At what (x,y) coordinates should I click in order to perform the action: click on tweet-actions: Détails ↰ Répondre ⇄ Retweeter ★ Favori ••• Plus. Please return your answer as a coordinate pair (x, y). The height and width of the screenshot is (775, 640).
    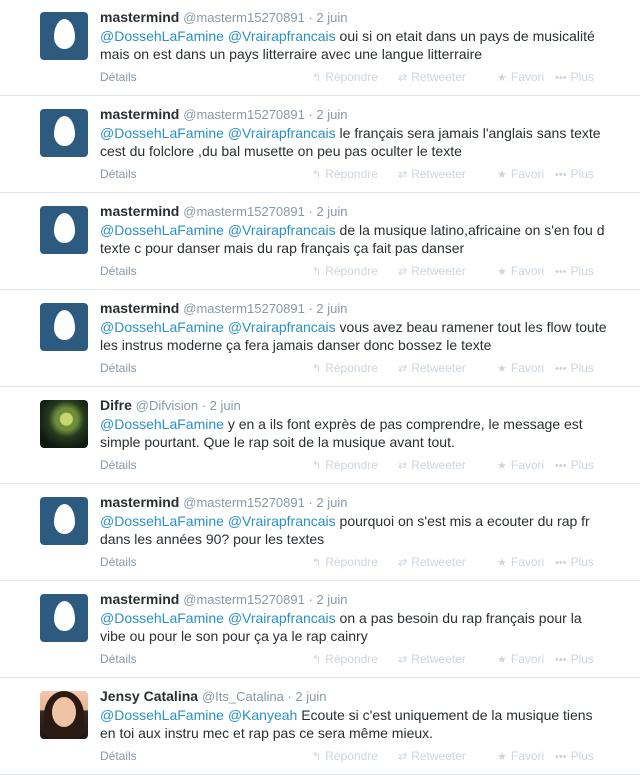
    Looking at the image, I should click on (355, 562).